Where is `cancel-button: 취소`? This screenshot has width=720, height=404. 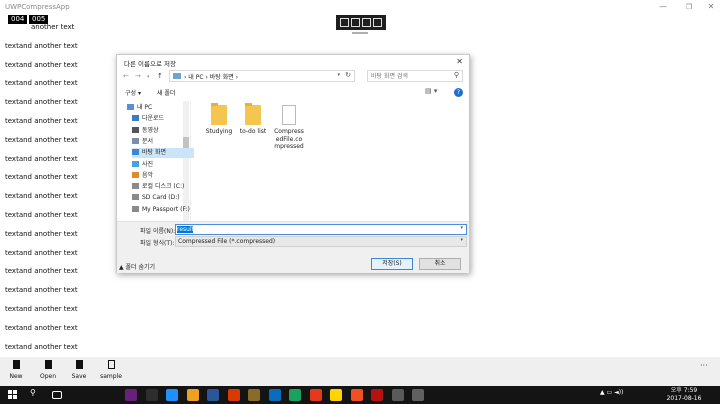 cancel-button: 취소 is located at coordinates (440, 264).